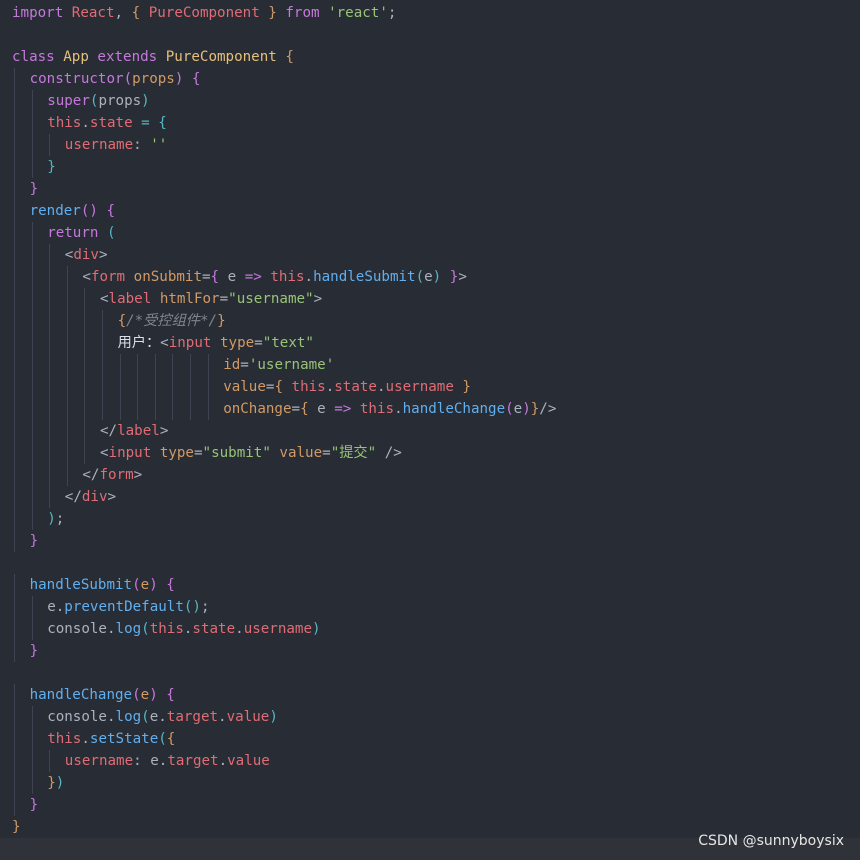 Image resolution: width=860 pixels, height=860 pixels. I want to click on code-token: console, so click(77, 717).